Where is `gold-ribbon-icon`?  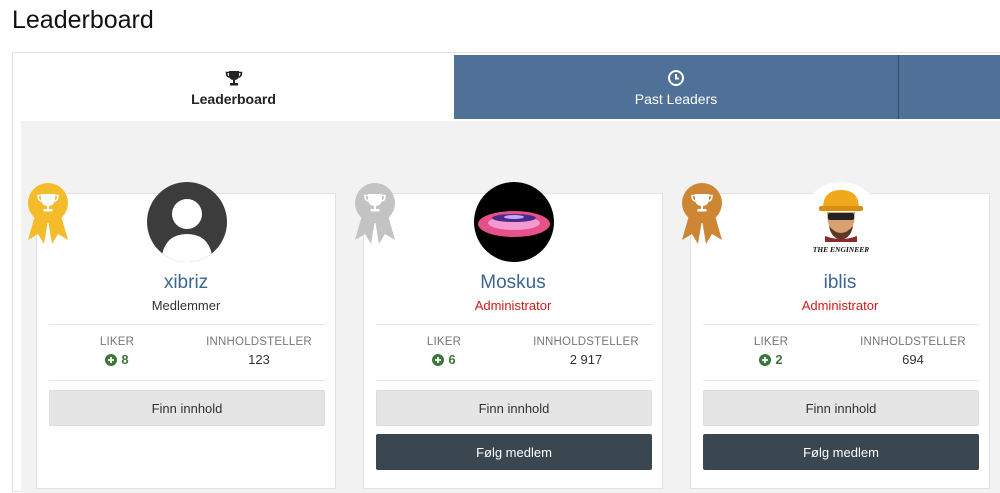 gold-ribbon-icon is located at coordinates (48, 213).